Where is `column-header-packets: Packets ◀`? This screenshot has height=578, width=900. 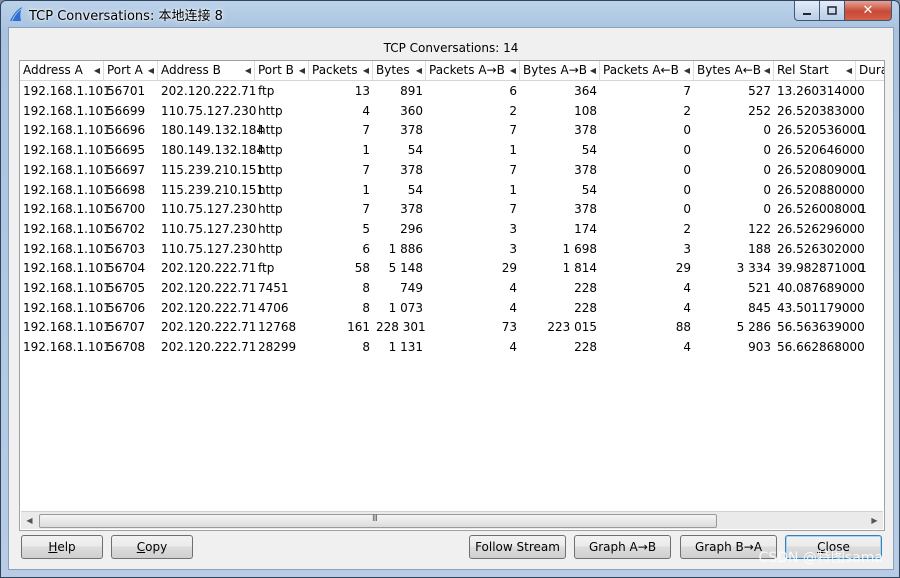 column-header-packets: Packets ◀ is located at coordinates (341, 70).